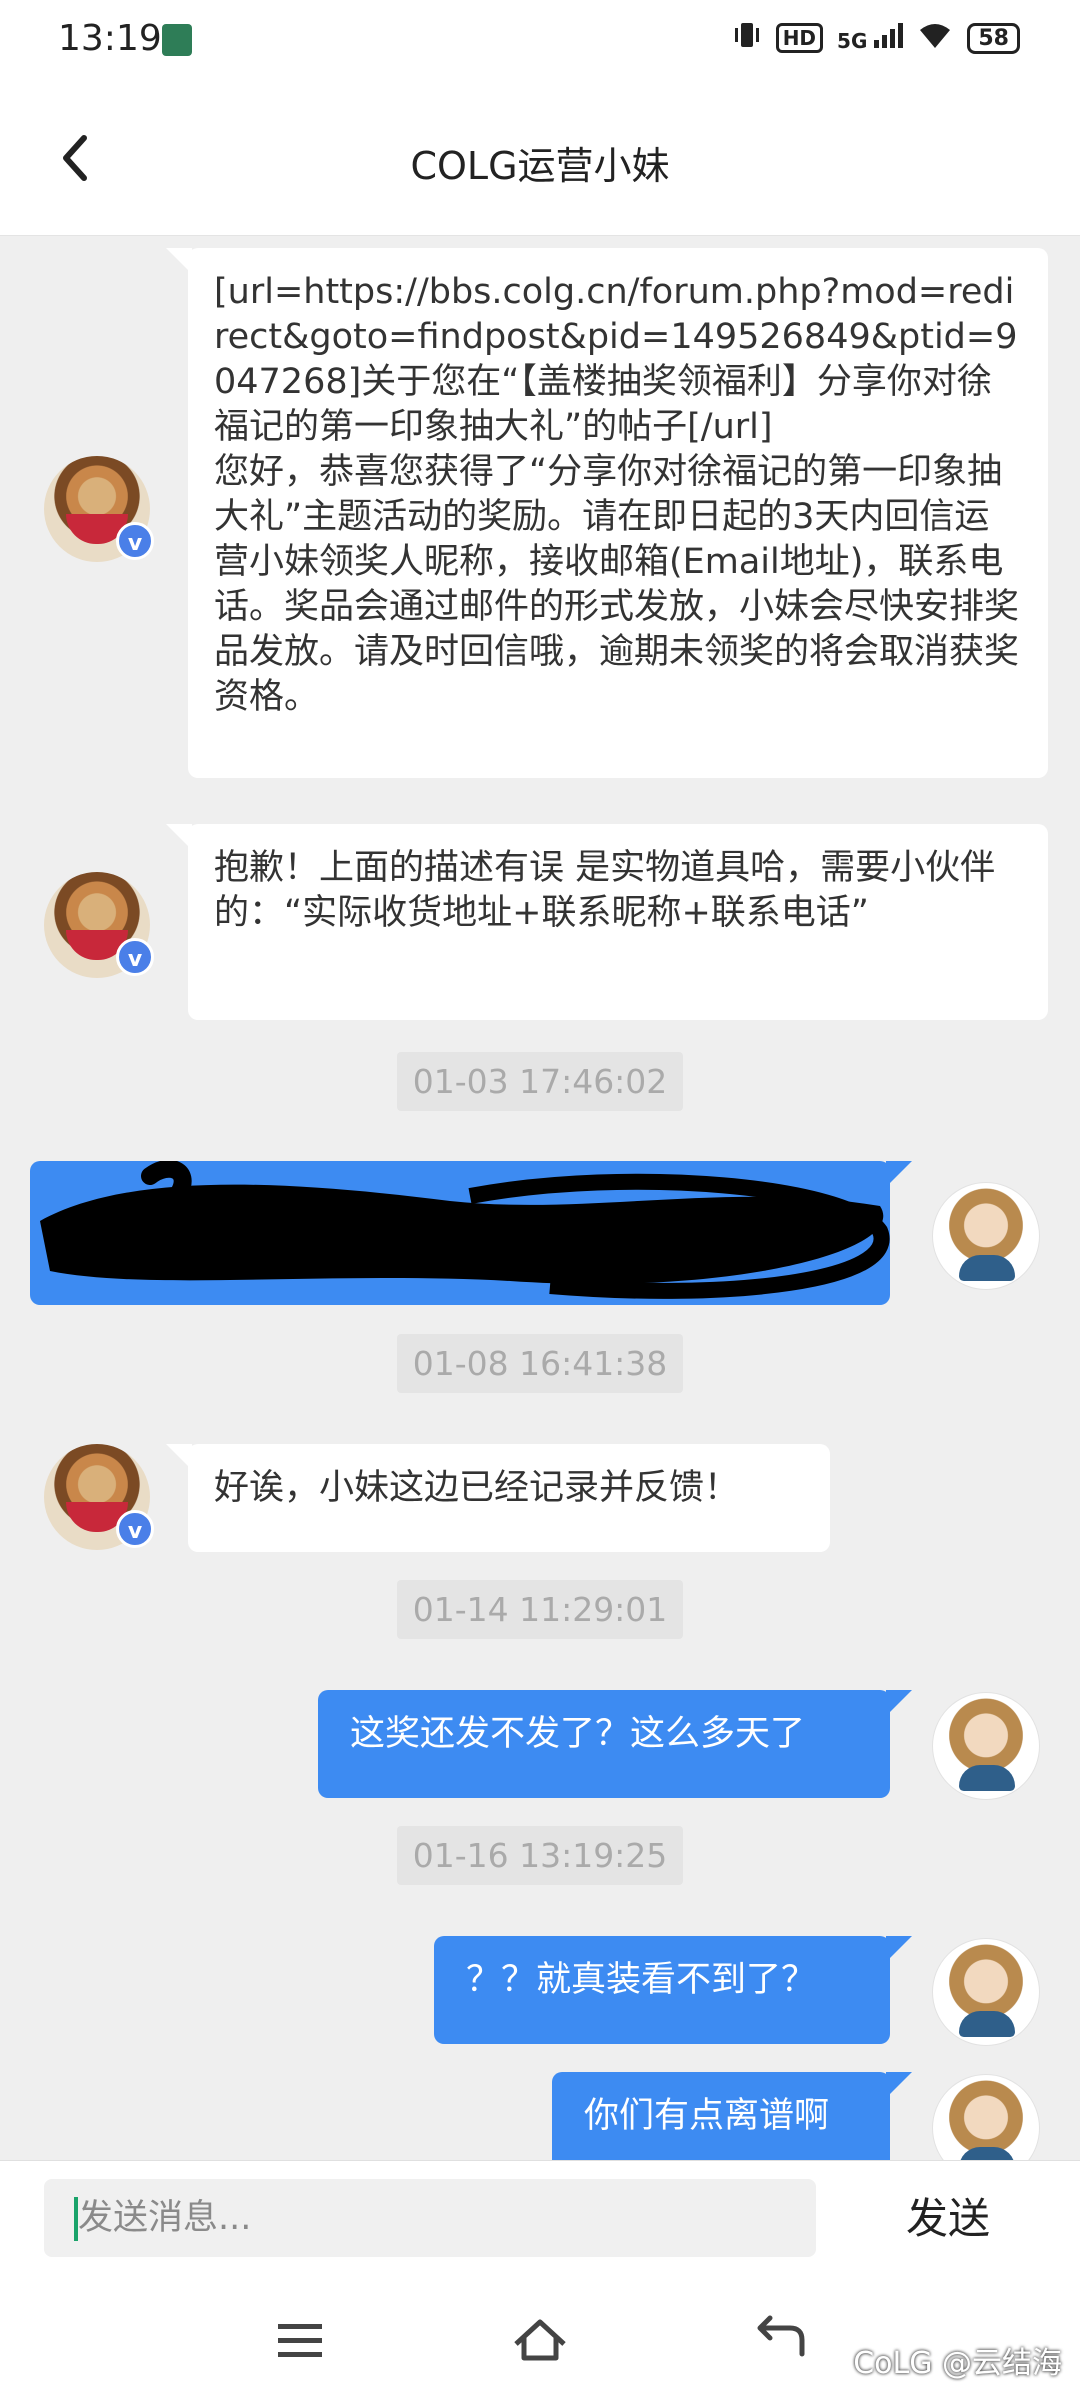  I want to click on message-bubble-outgoing: ？？就真装看不到了？, so click(673, 1990).